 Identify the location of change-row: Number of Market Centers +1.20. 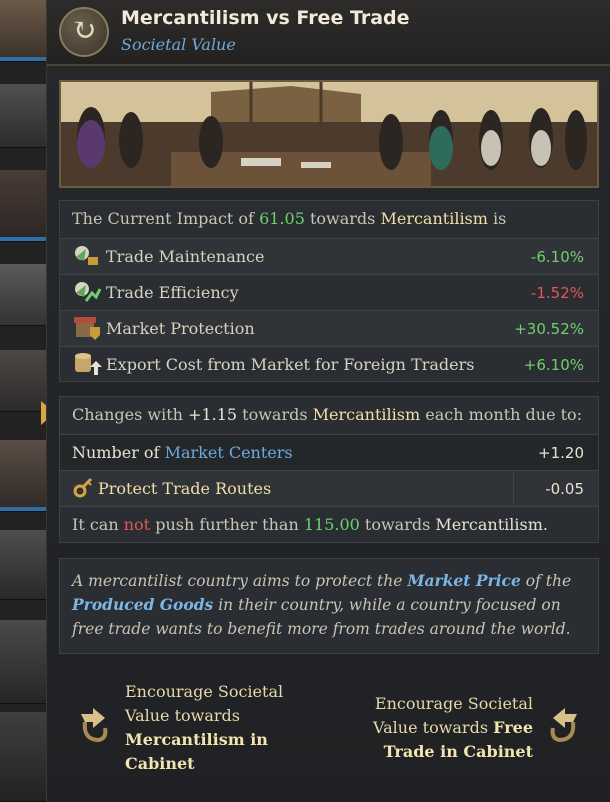
(329, 452).